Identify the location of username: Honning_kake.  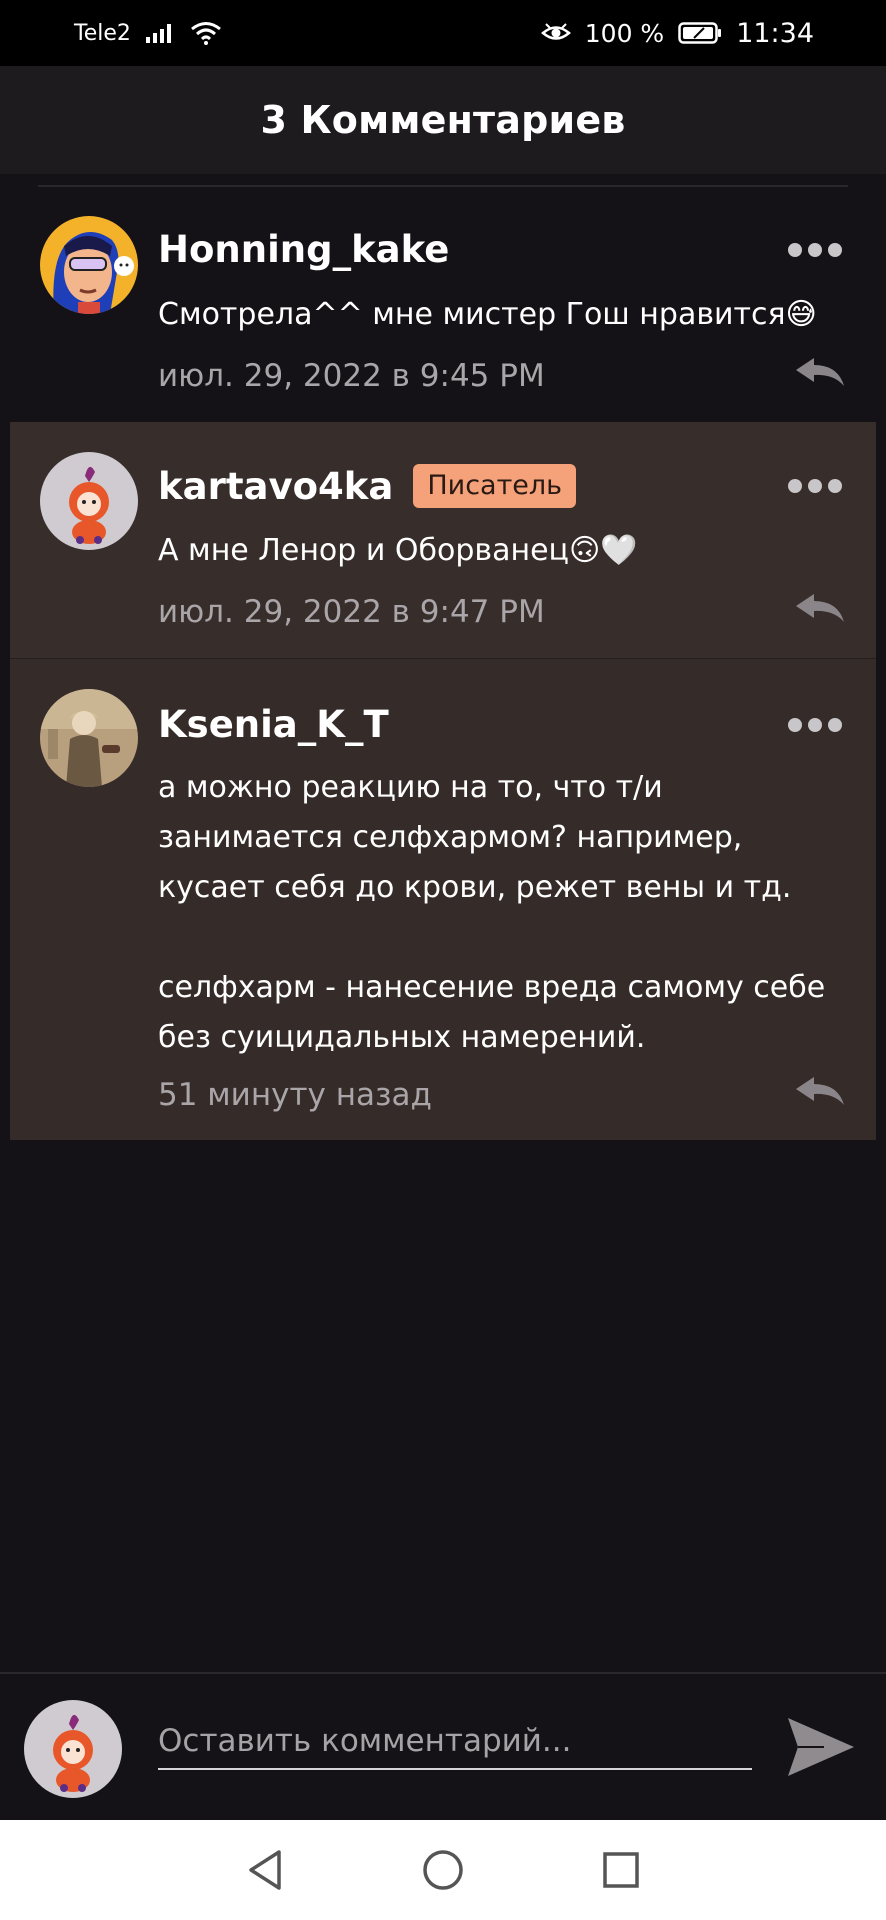
(303, 249).